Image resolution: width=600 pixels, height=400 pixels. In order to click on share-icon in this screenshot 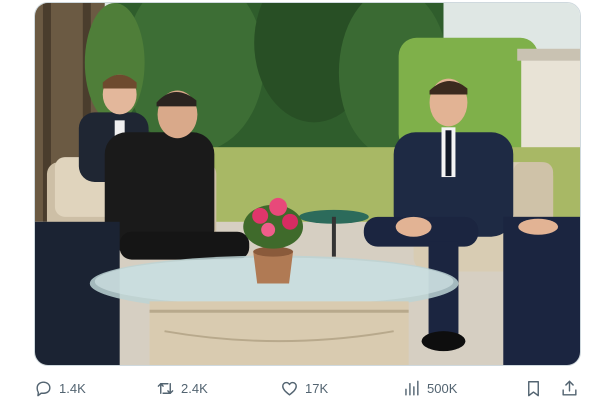, I will do `click(569, 388)`.